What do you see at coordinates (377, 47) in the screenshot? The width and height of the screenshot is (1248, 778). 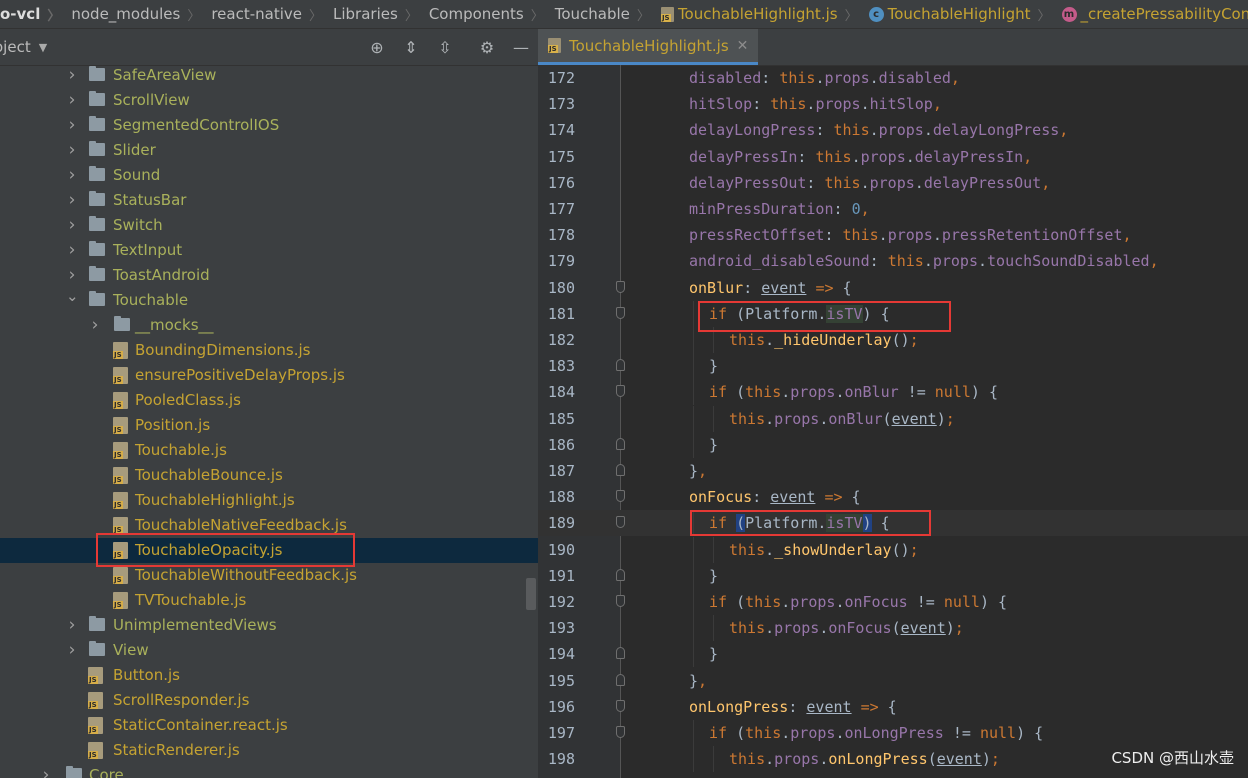 I see `locate-icon: ⊕` at bounding box center [377, 47].